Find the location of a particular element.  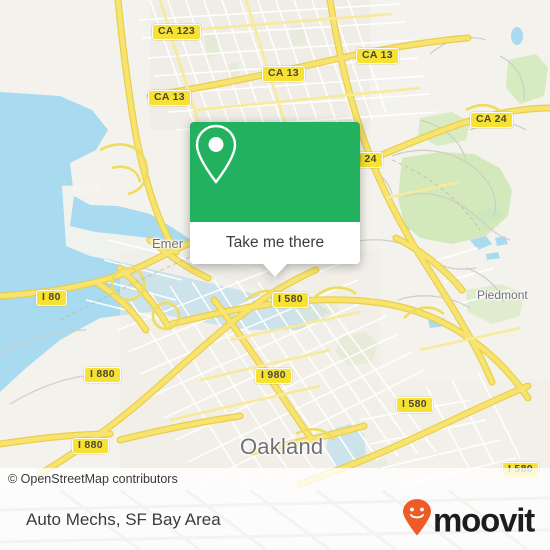

moovit-smiley-pin-icon is located at coordinates (417, 520).